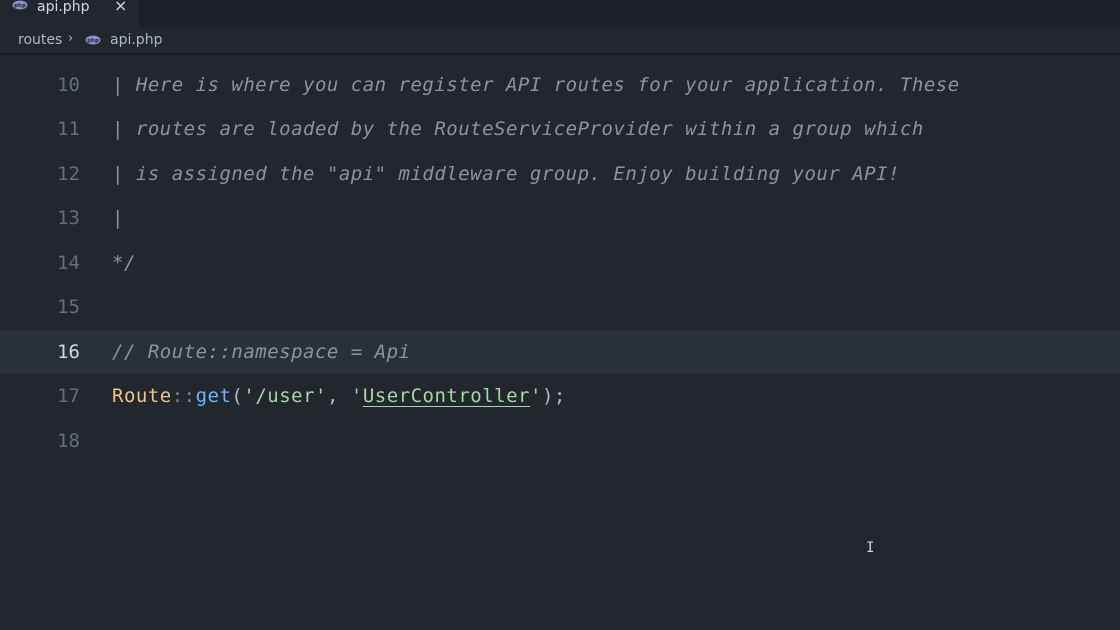 This screenshot has width=1120, height=630. I want to click on breadcrumb-file-api-php: api.php, so click(136, 40).